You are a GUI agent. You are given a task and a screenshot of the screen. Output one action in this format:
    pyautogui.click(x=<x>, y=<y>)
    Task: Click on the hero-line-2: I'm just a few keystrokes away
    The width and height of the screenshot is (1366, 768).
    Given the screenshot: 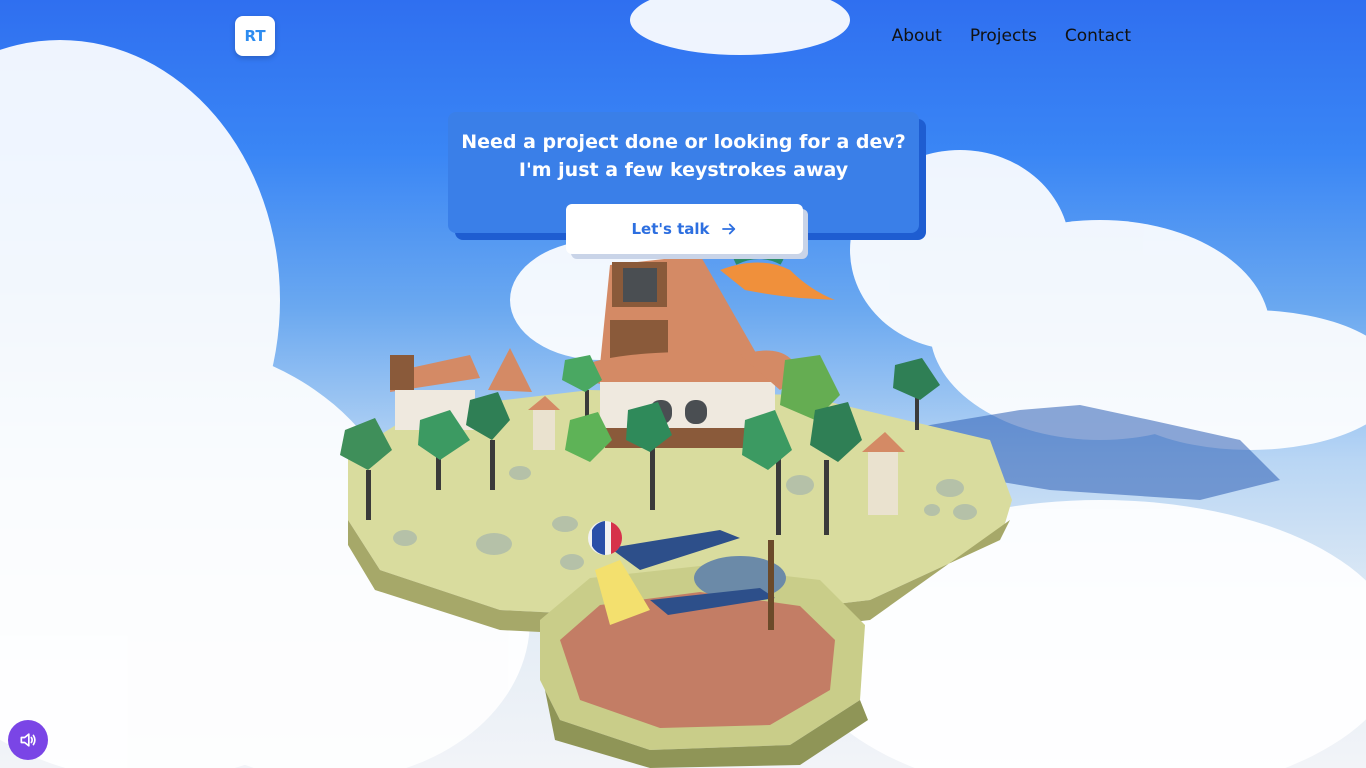 What is the action you would take?
    pyautogui.click(x=683, y=170)
    